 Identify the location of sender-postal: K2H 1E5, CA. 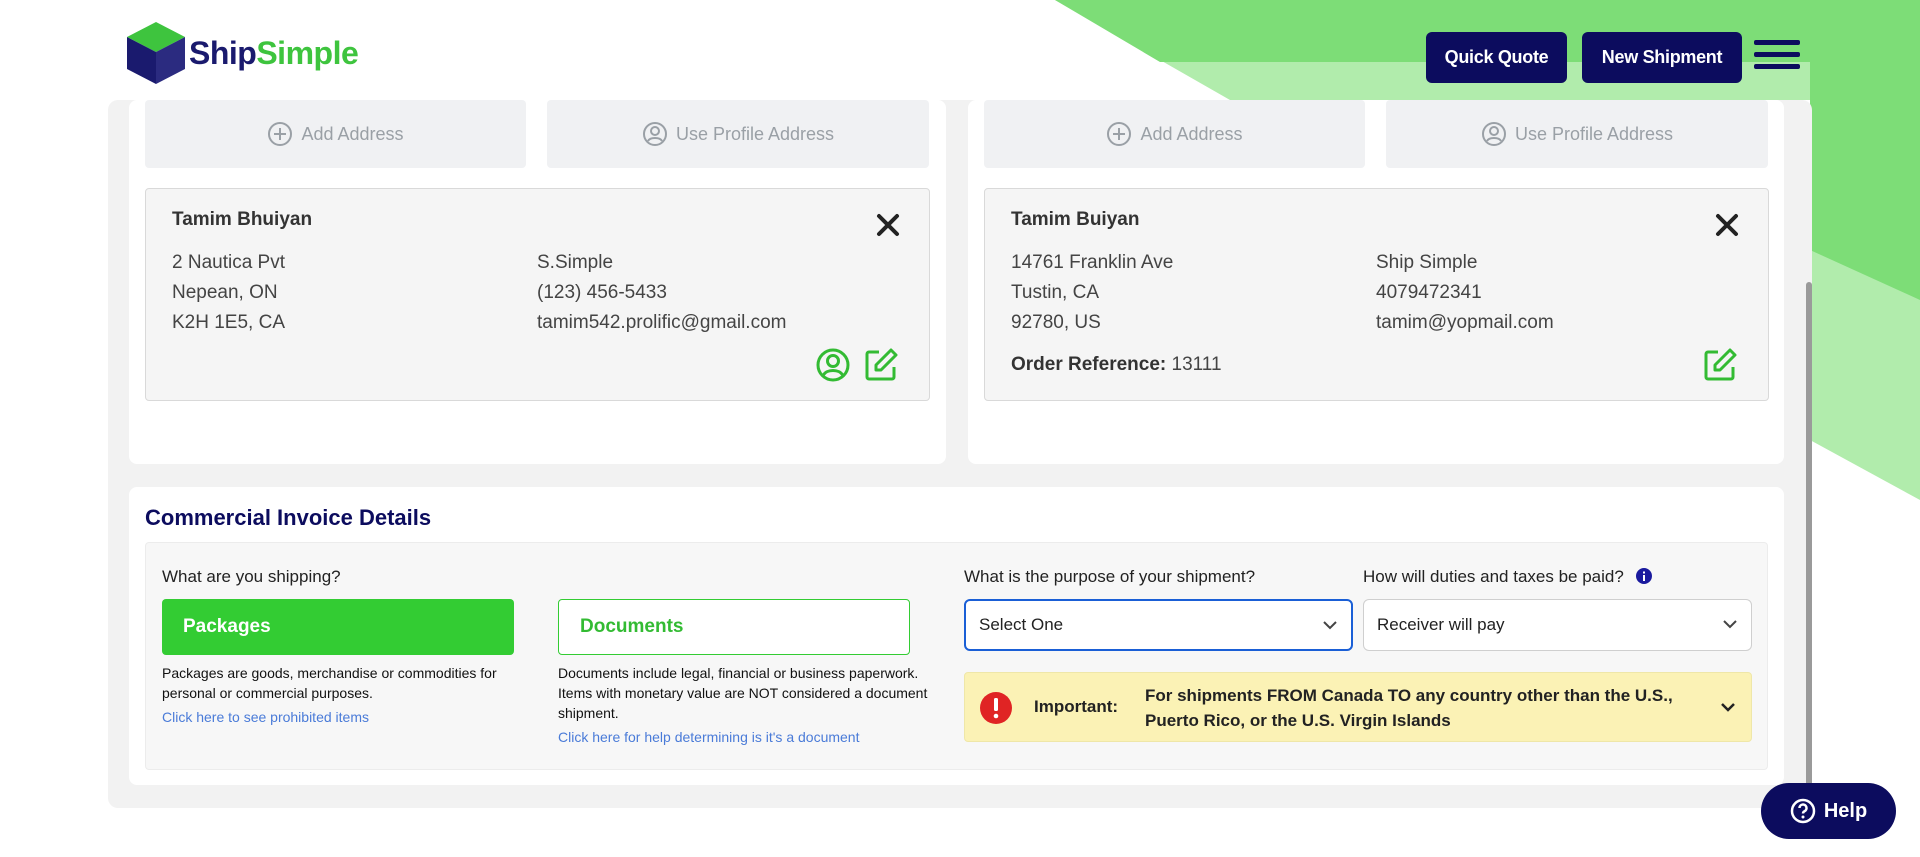
(228, 322).